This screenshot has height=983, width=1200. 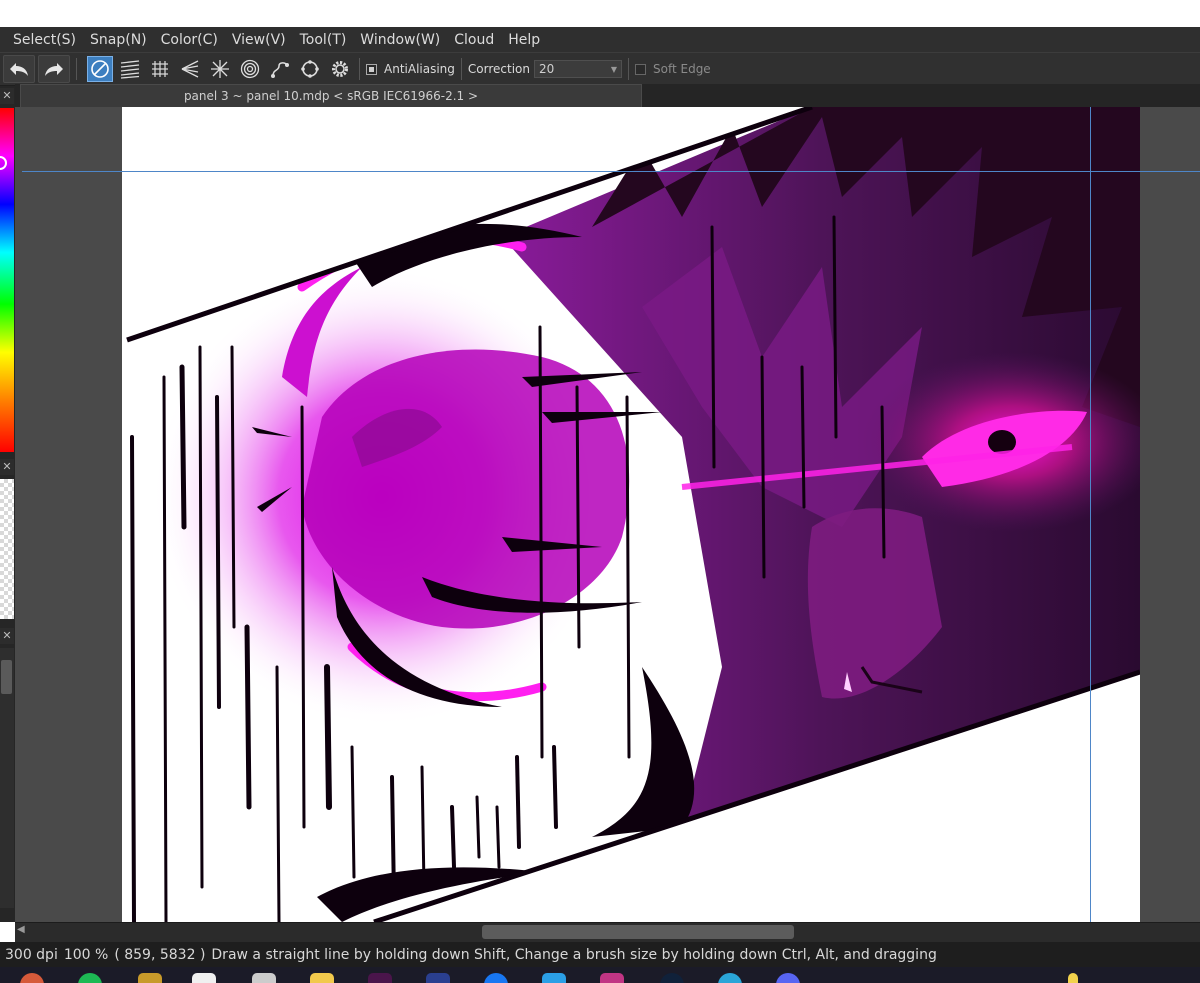 What do you see at coordinates (380, 978) in the screenshot?
I see `chat-app-icon` at bounding box center [380, 978].